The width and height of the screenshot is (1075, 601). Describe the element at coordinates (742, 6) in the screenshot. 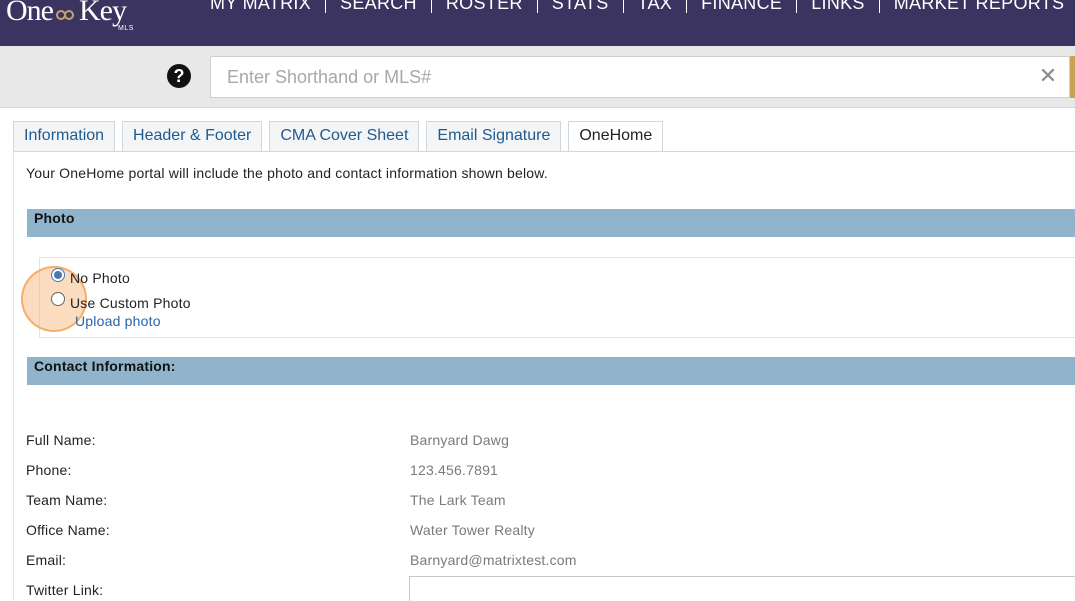

I see `nav-finance: FINANCE` at that location.